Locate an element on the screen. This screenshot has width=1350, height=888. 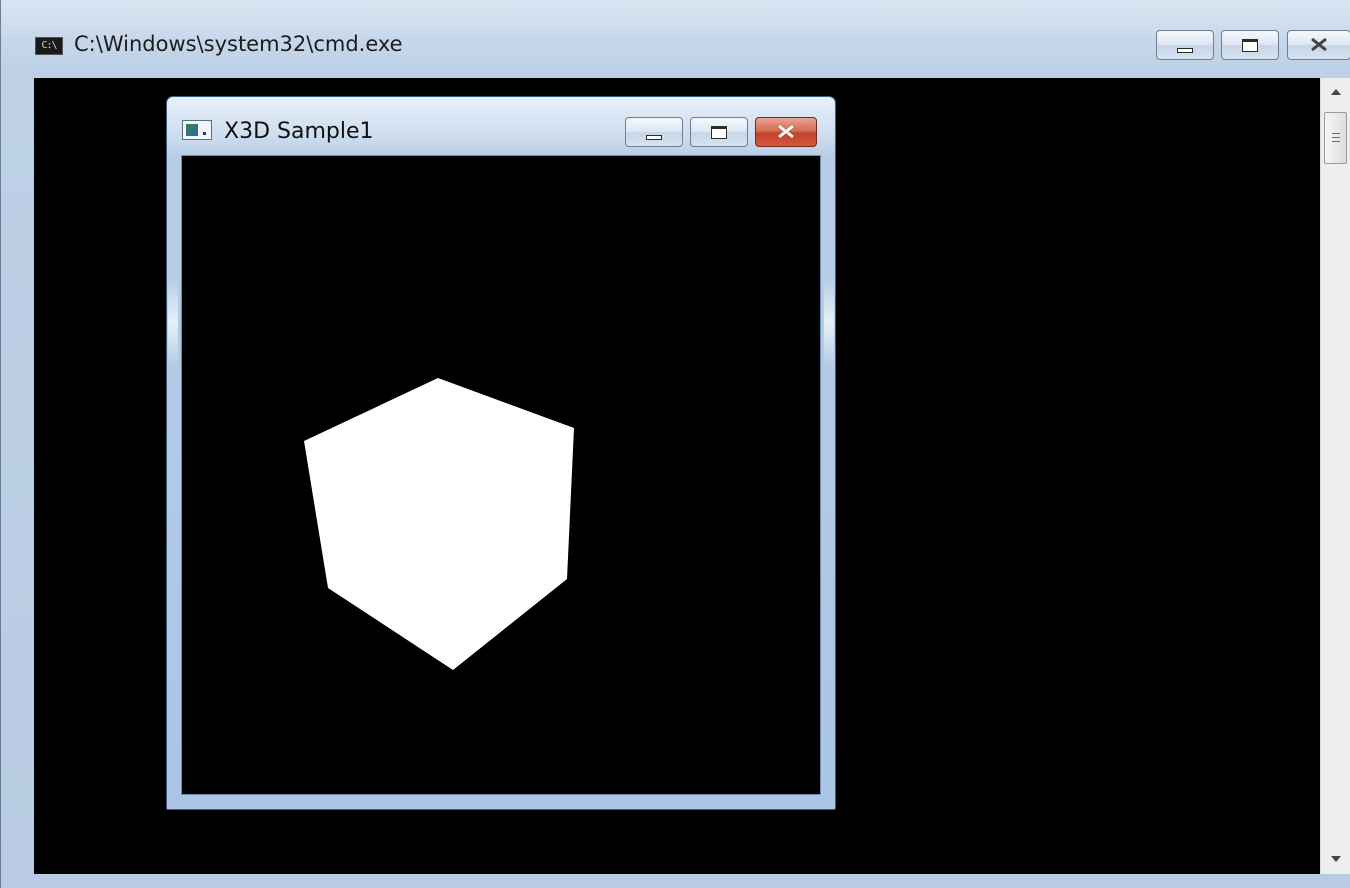
scroll-up-arrow-icon is located at coordinates (1335, 92).